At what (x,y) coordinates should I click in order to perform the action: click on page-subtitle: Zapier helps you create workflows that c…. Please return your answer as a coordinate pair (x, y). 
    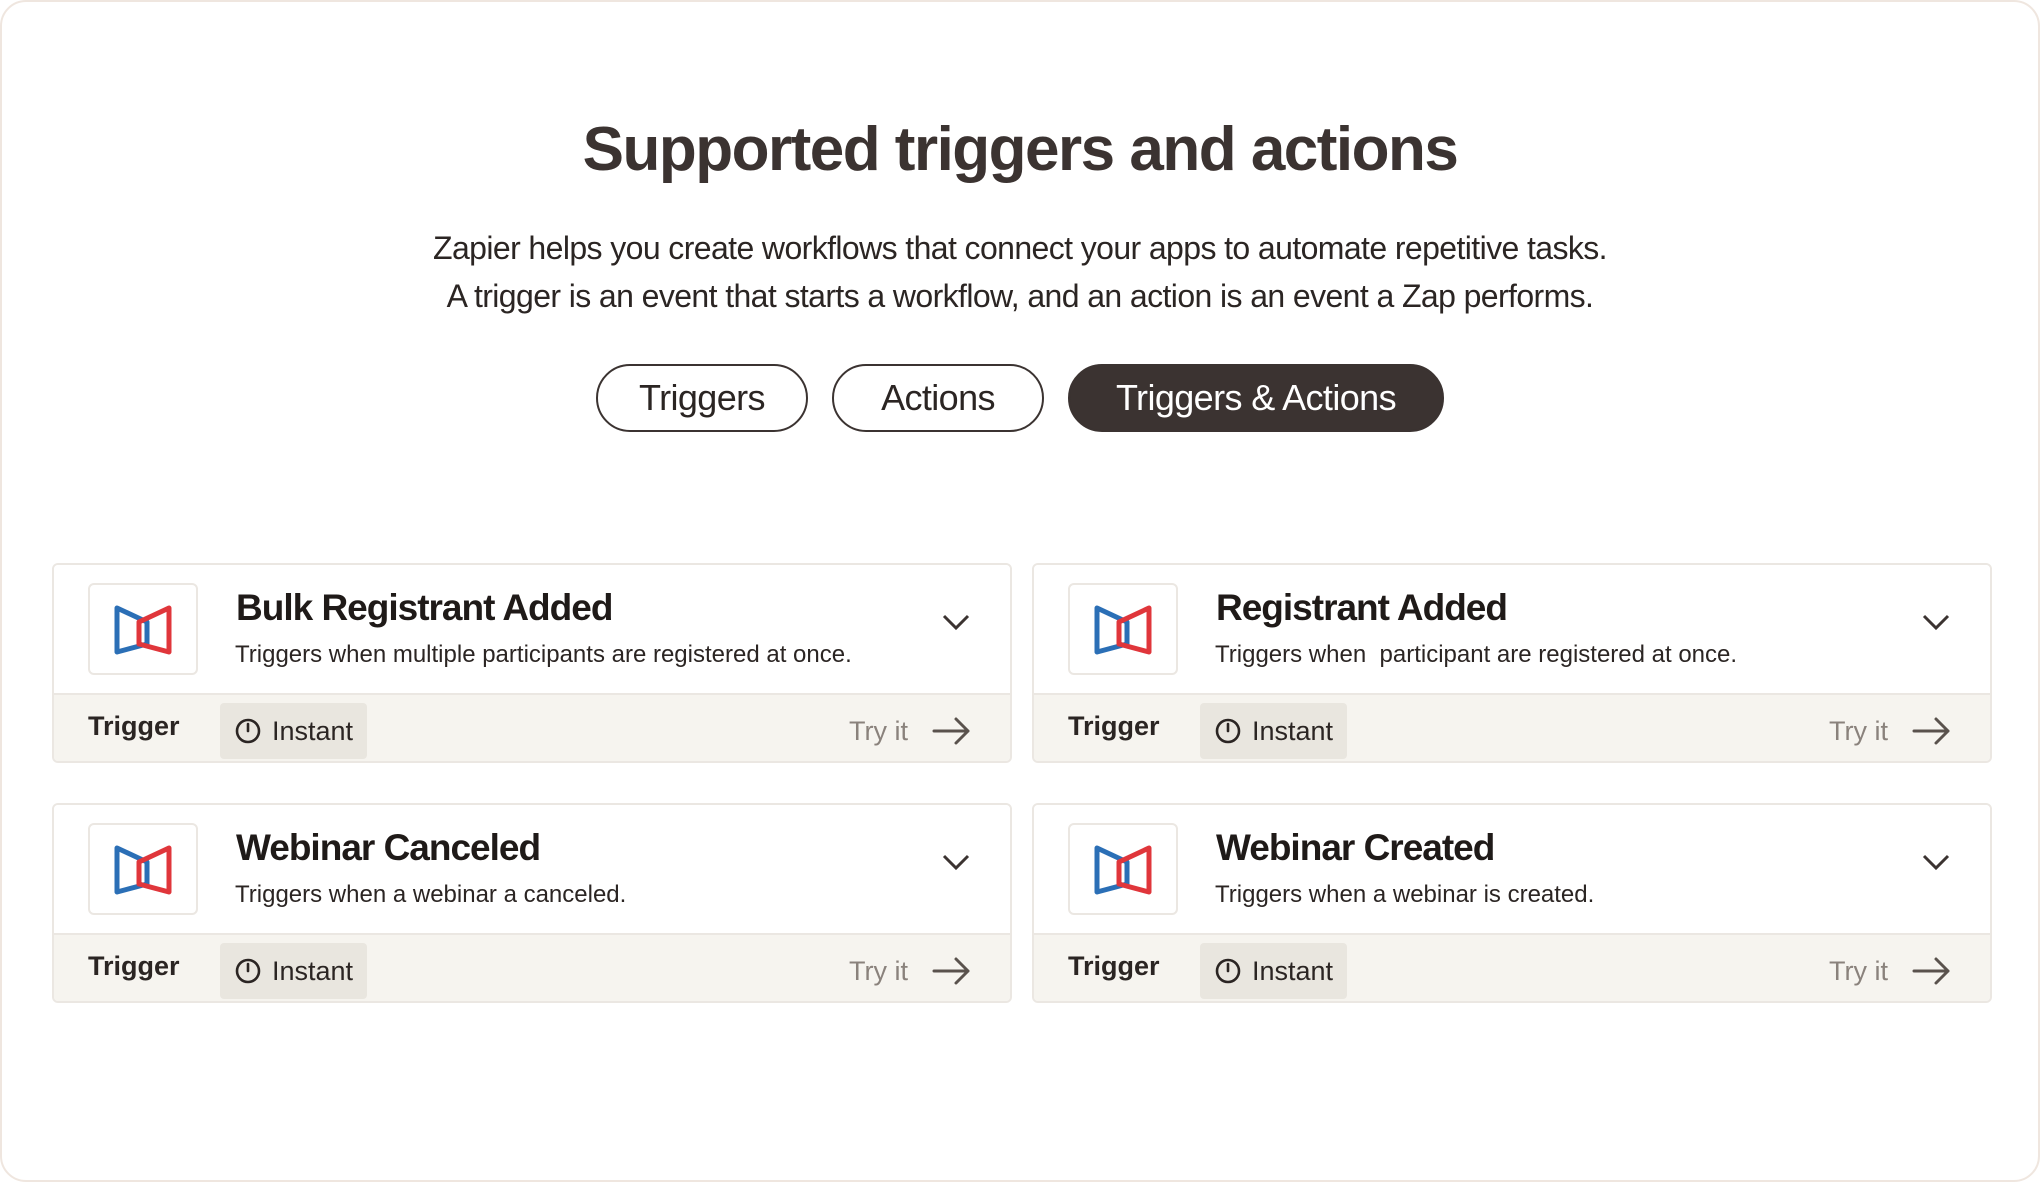
    Looking at the image, I should click on (1020, 272).